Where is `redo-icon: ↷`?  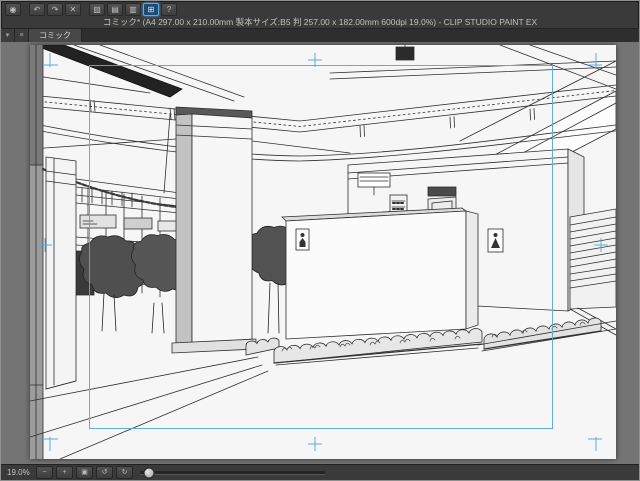 redo-icon: ↷ is located at coordinates (55, 9).